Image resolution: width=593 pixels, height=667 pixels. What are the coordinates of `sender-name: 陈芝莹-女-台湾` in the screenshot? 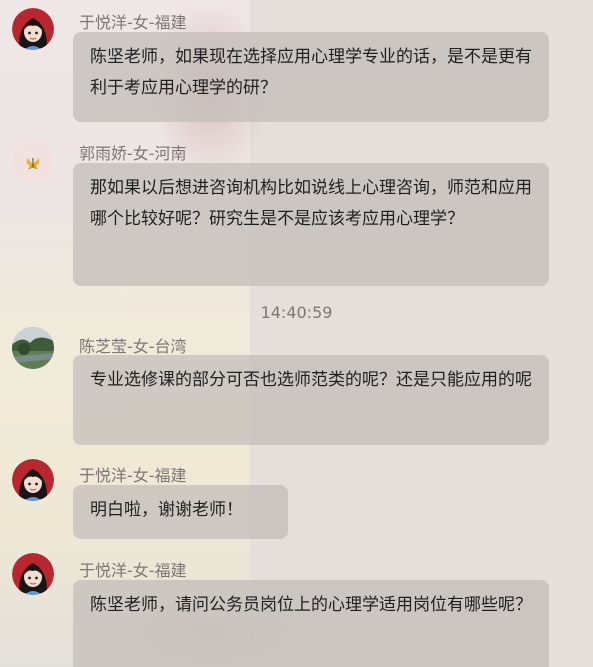 It's located at (133, 346).